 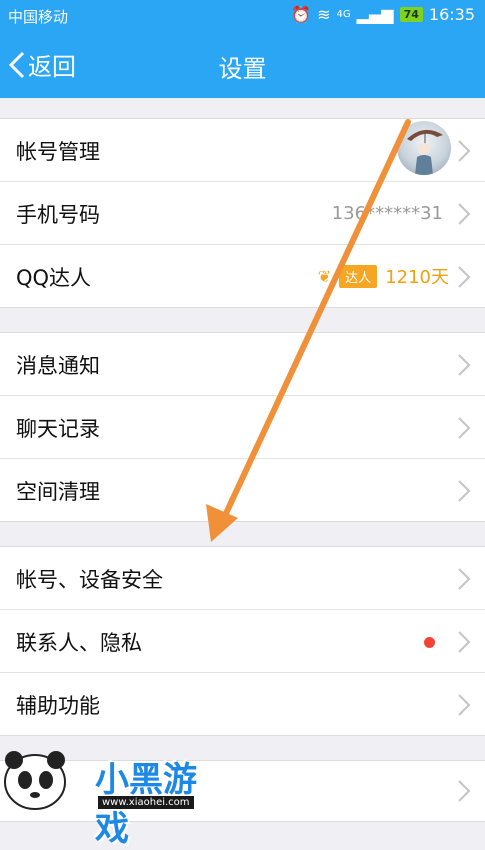 I want to click on nav-bar: 返回 设置, so click(x=242, y=64).